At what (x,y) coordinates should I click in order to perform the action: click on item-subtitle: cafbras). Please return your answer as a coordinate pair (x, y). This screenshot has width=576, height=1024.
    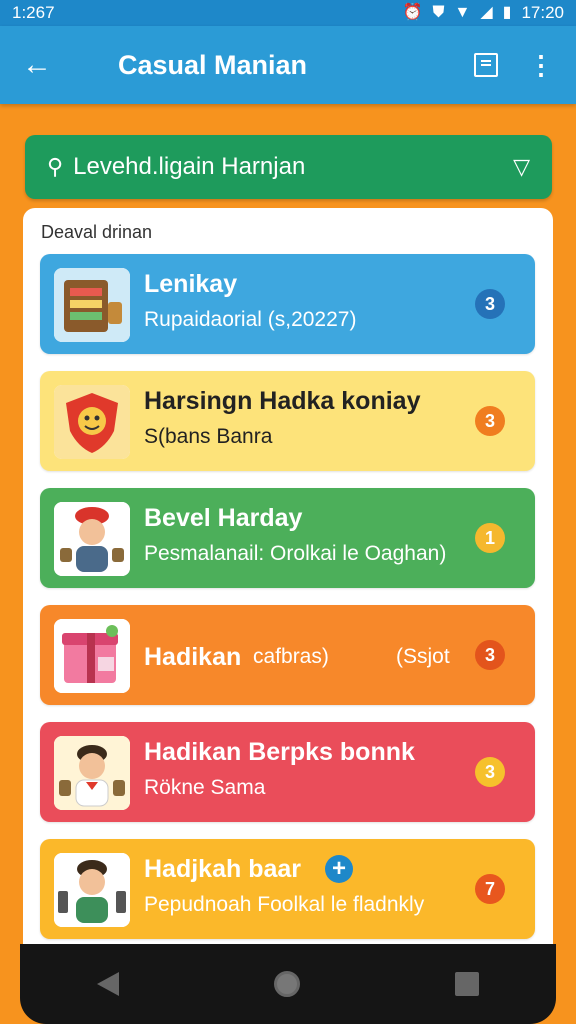
    Looking at the image, I should click on (291, 656).